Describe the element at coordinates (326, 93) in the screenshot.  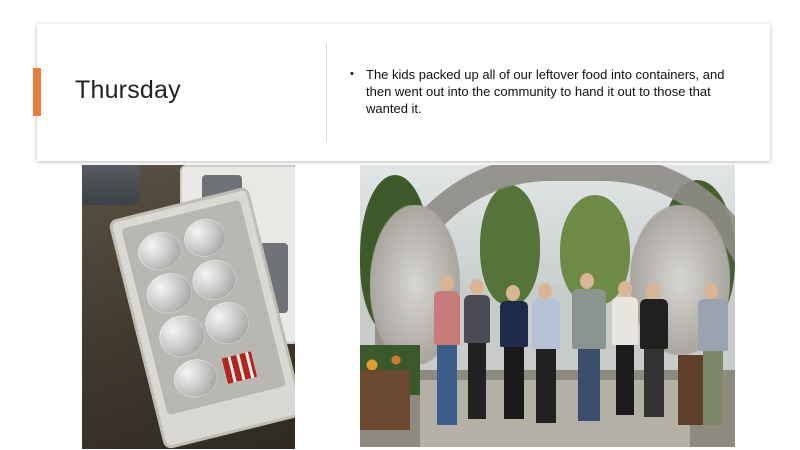
I see `card-divider` at that location.